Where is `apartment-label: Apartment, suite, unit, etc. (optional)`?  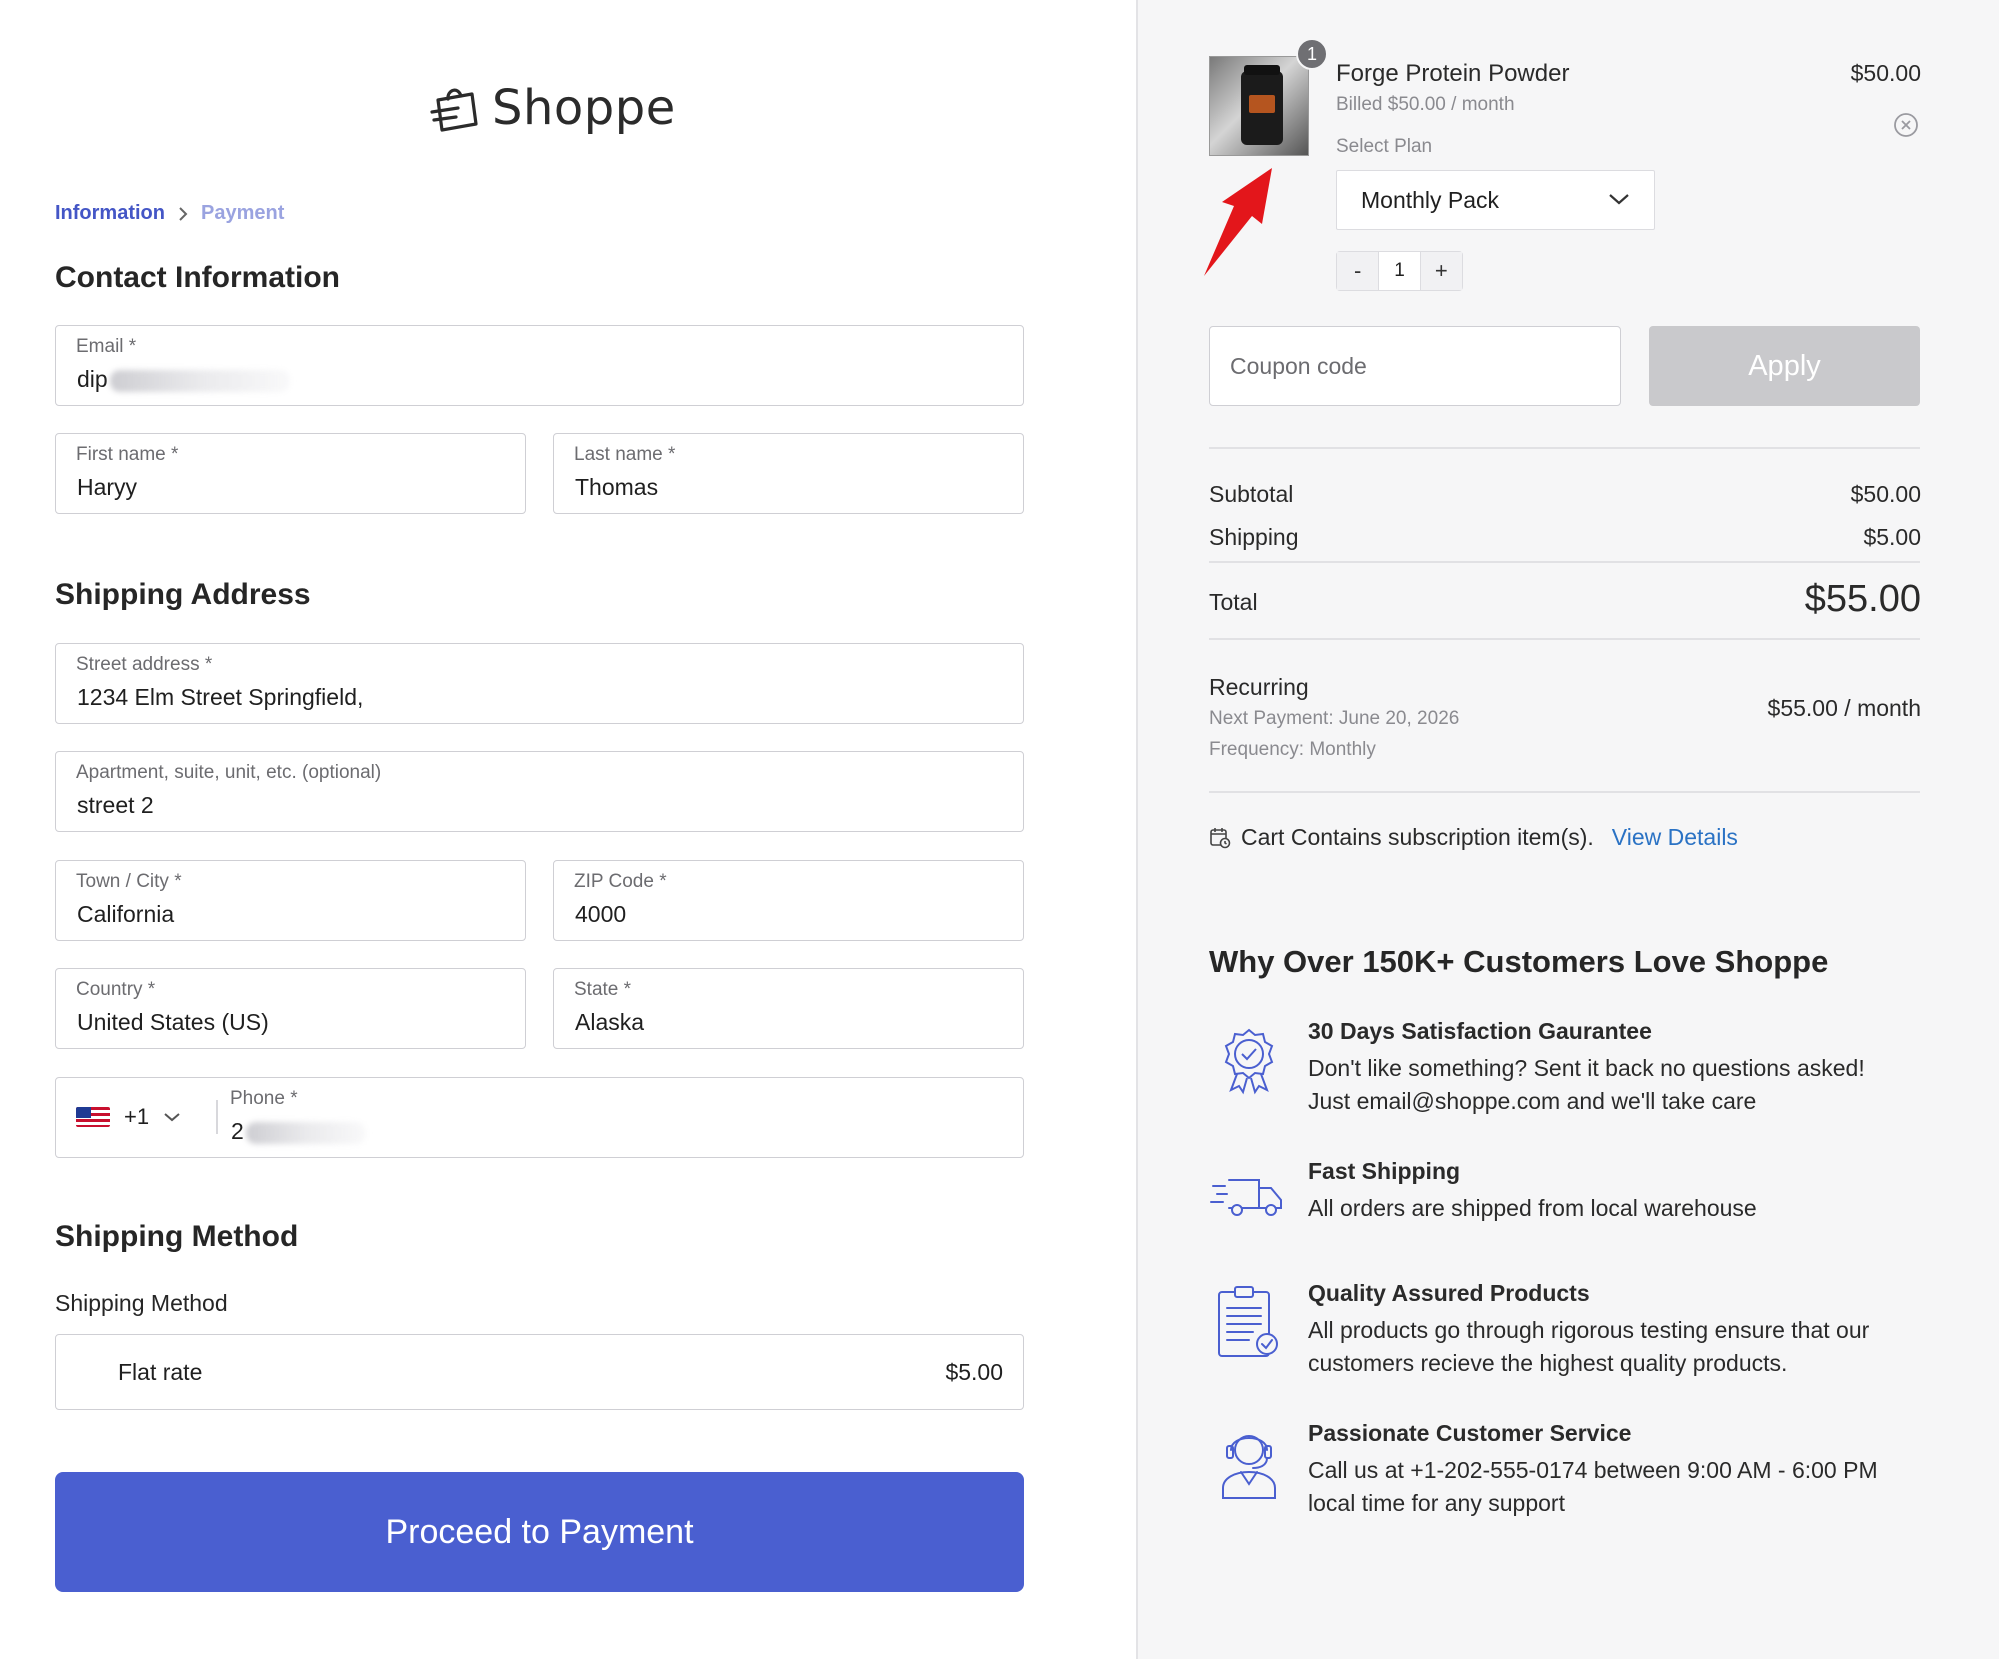
apartment-label: Apartment, suite, unit, etc. (optional) is located at coordinates (229, 772).